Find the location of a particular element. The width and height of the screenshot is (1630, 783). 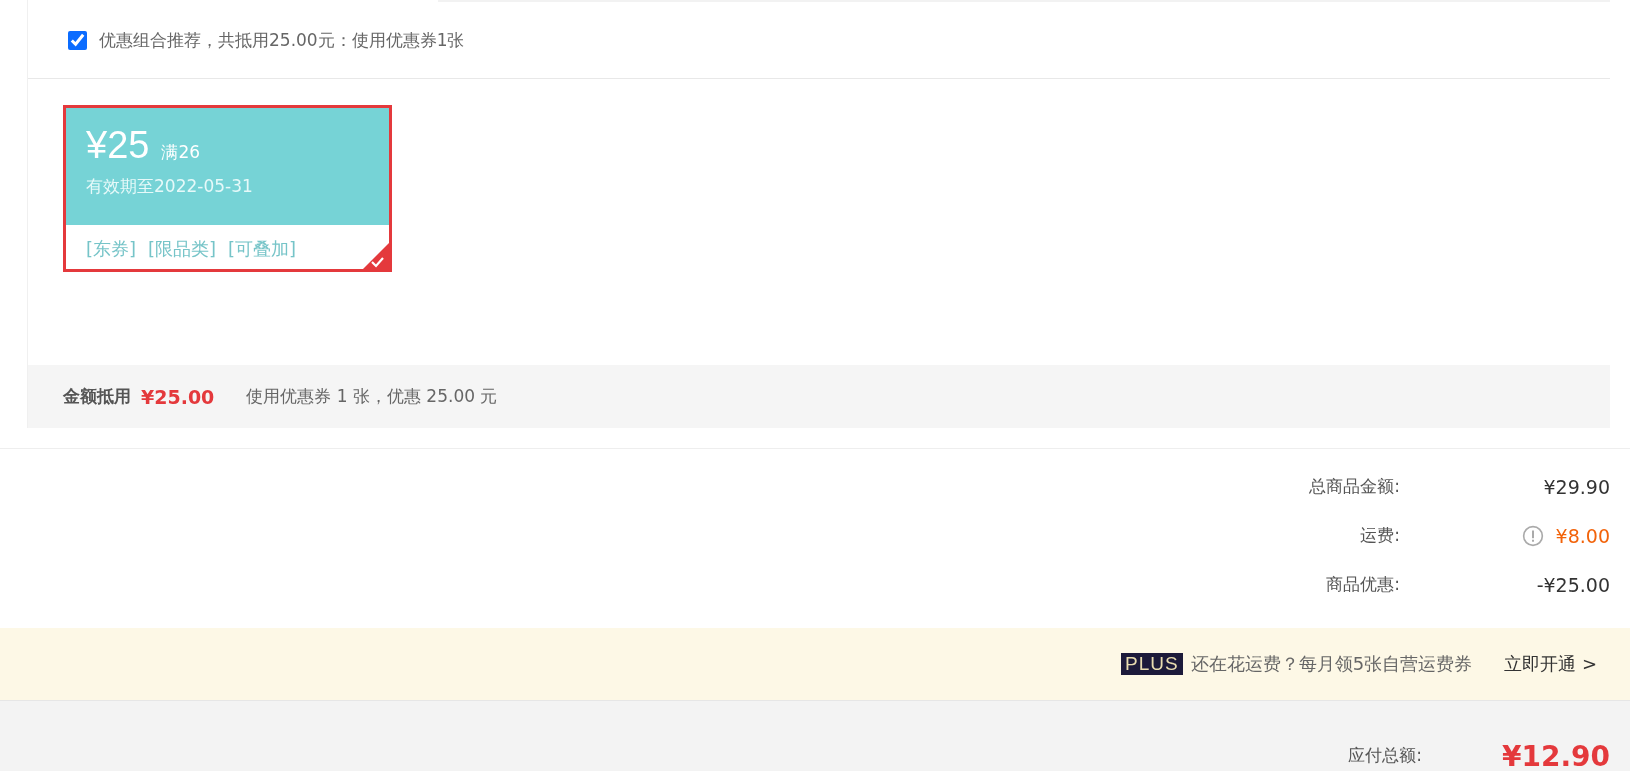

deduction-amount: ¥25.00 is located at coordinates (178, 396).